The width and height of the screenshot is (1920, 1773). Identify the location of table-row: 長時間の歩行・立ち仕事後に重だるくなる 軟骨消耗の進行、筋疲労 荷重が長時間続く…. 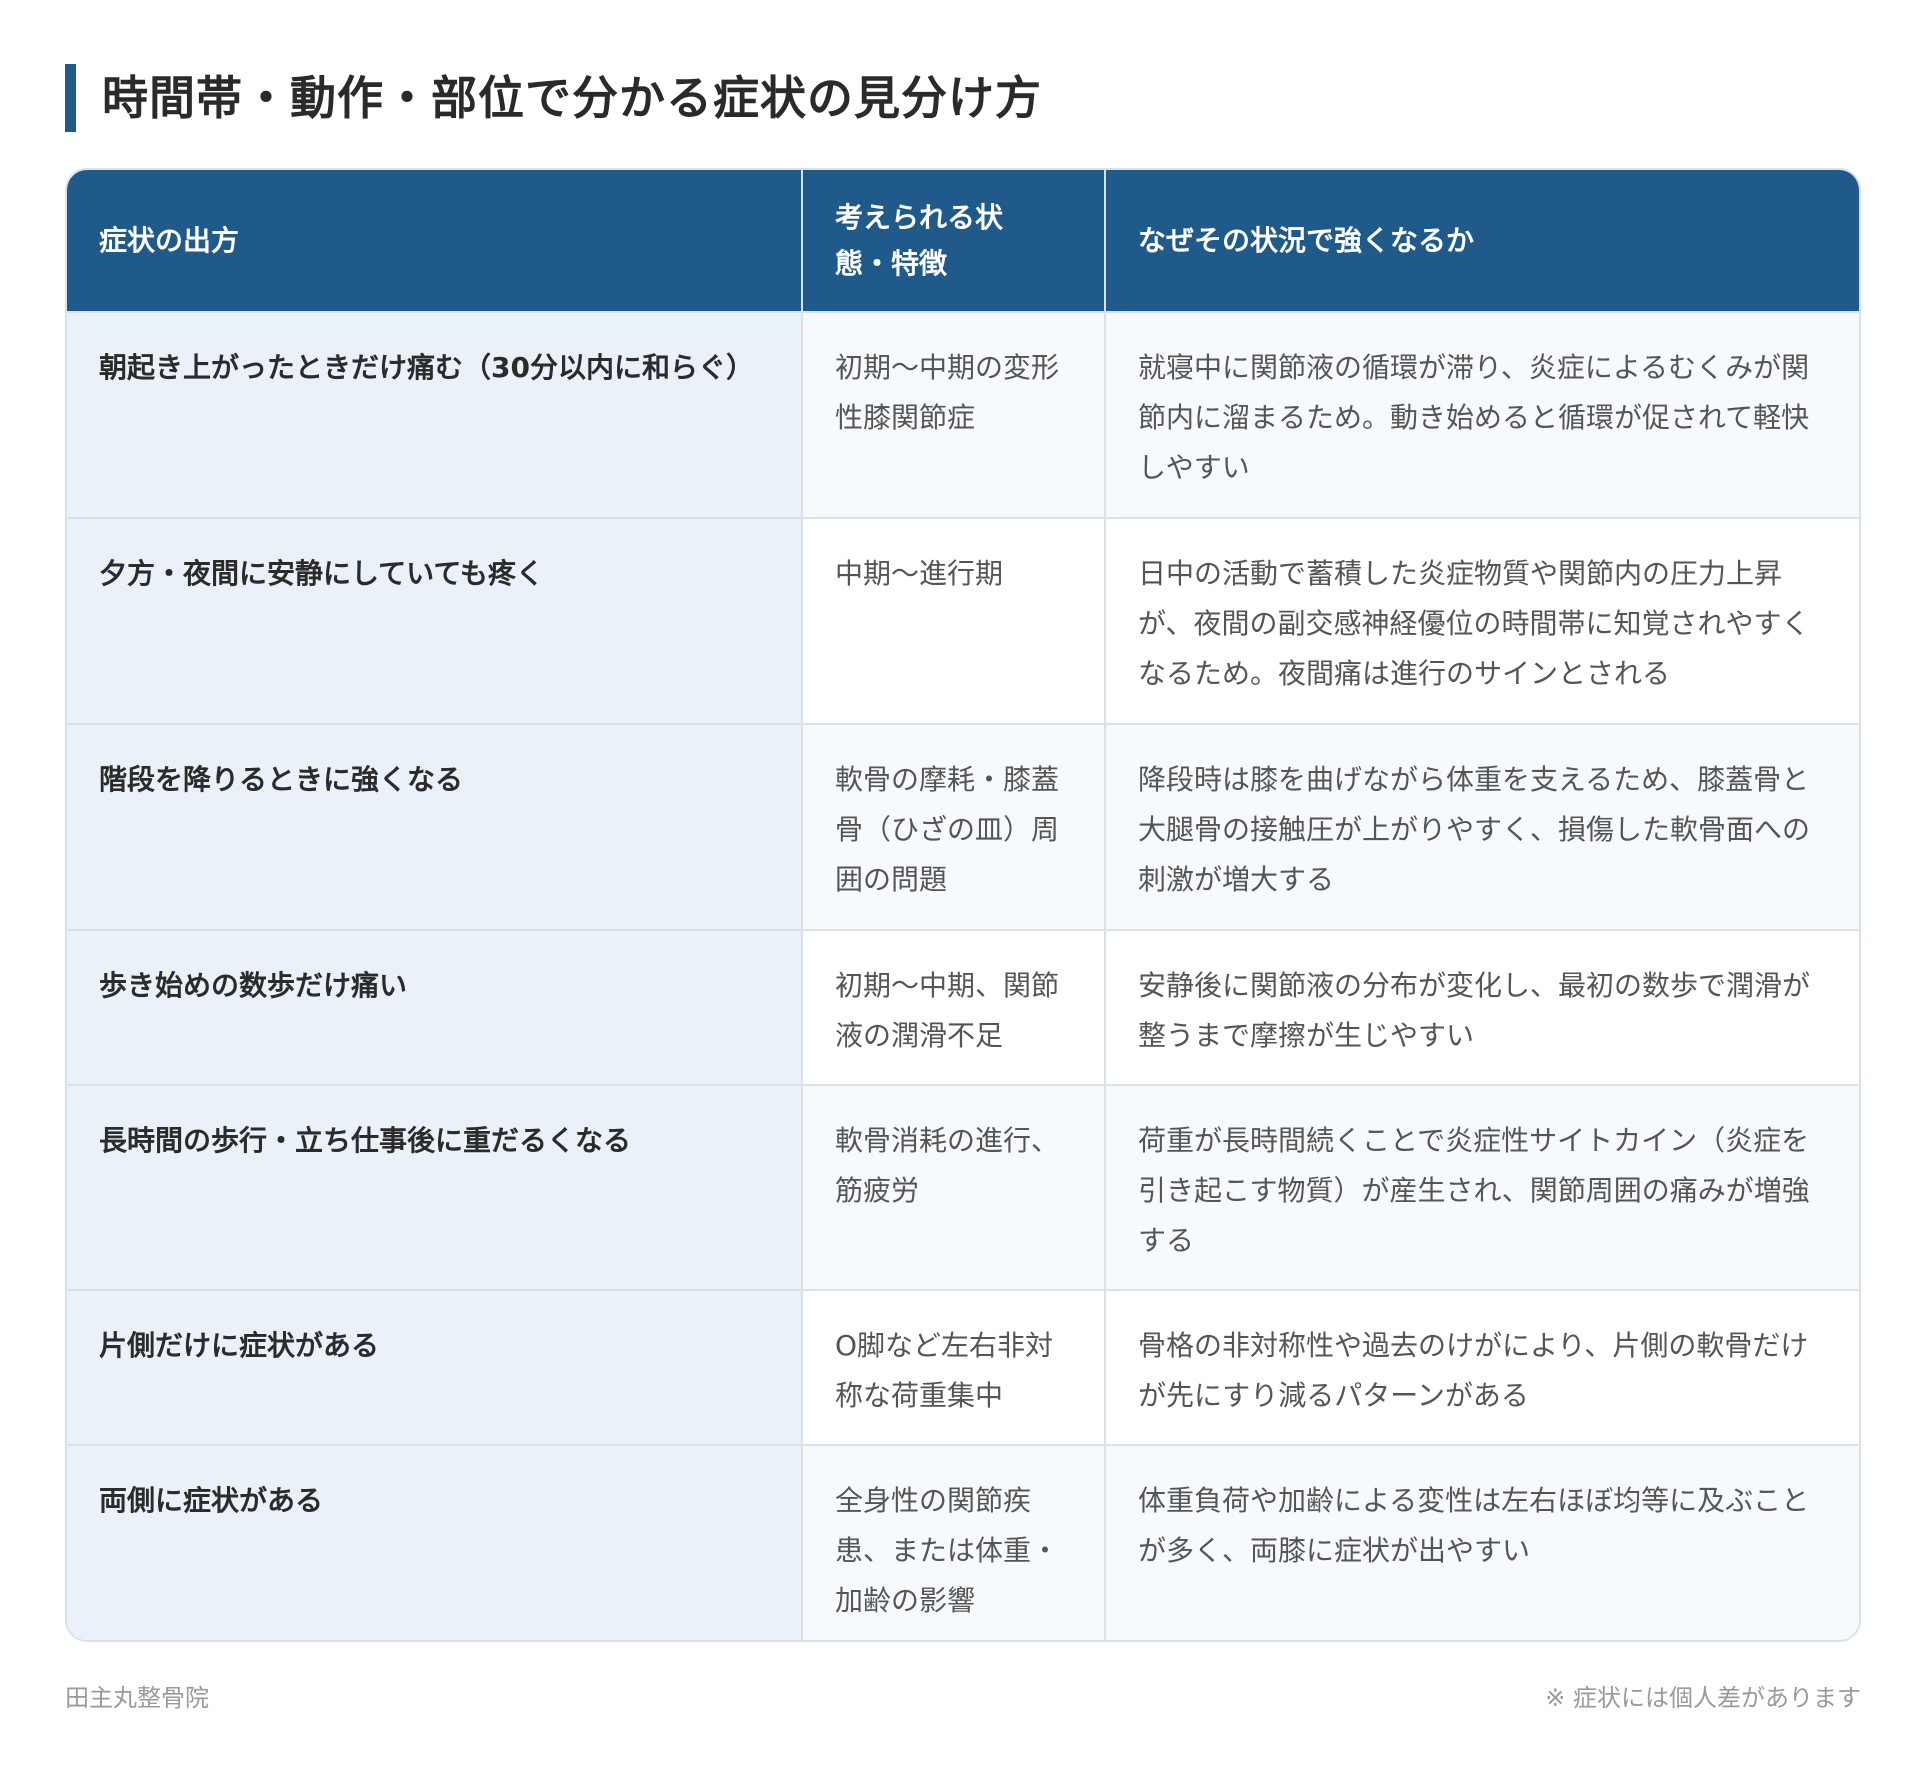
(963, 1187).